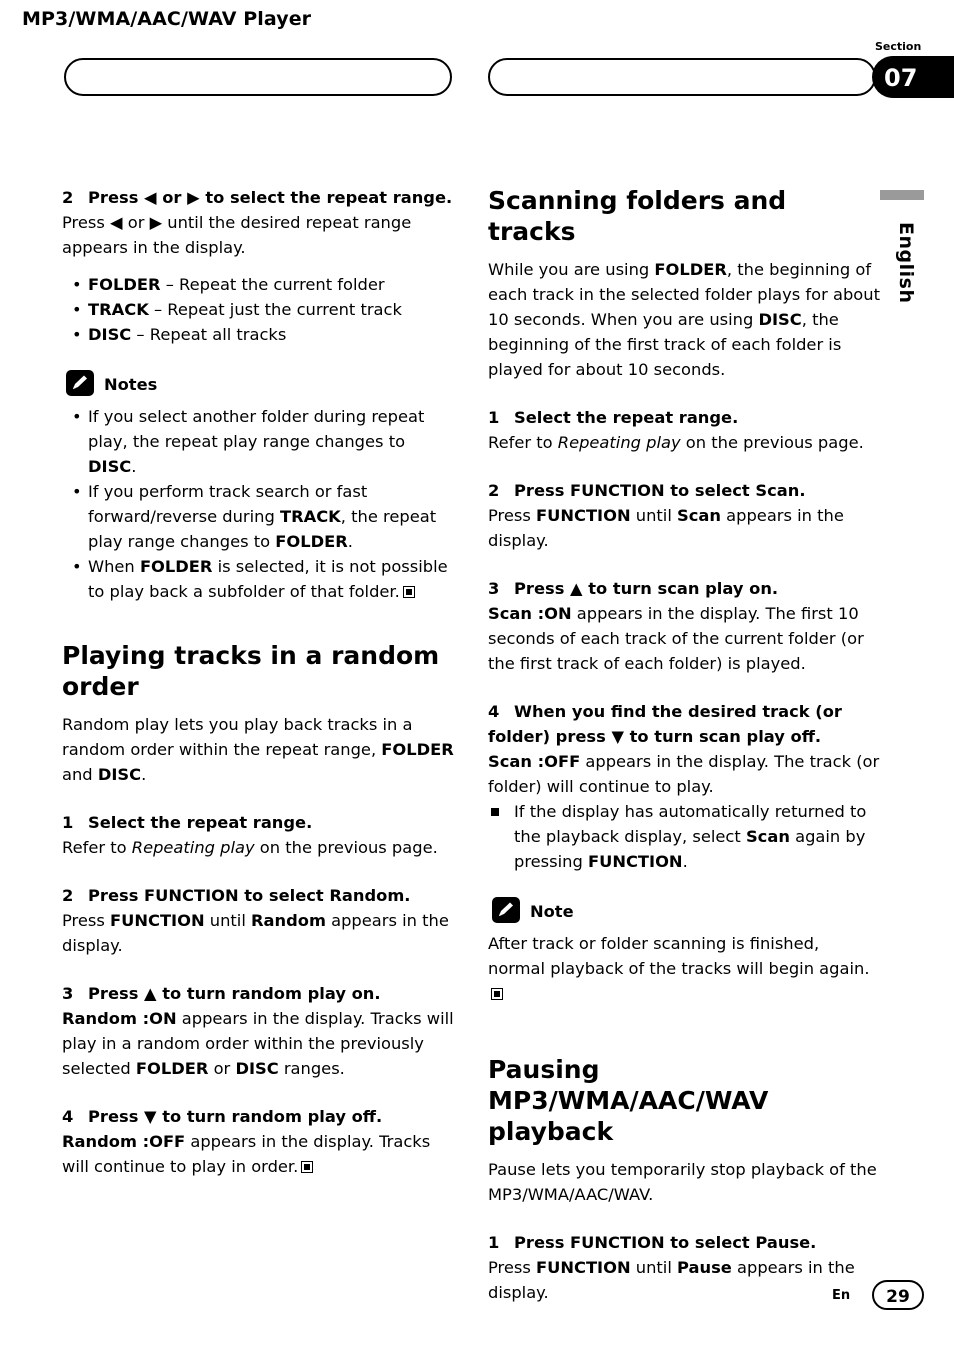 The width and height of the screenshot is (954, 1352). I want to click on step-title: Press FUNCTION to select Scan., so click(660, 490).